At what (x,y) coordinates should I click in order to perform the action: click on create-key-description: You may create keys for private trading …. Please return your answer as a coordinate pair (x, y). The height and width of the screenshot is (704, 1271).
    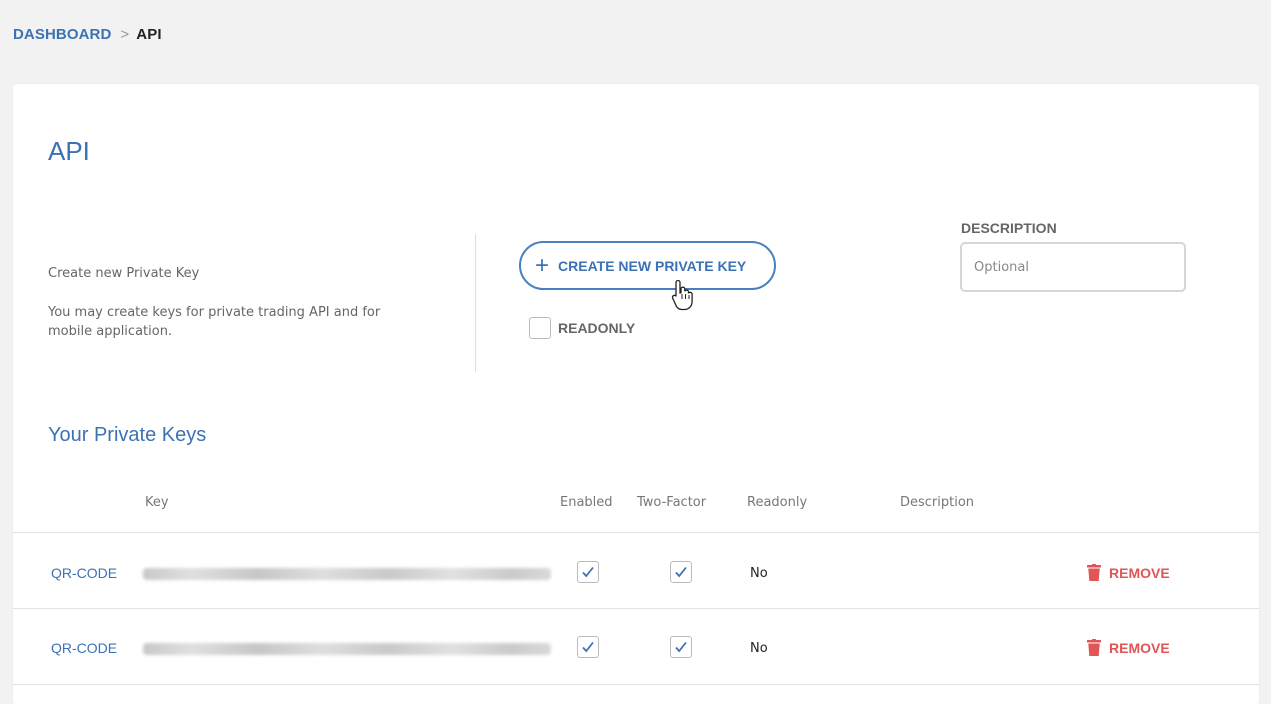
    Looking at the image, I should click on (214, 322).